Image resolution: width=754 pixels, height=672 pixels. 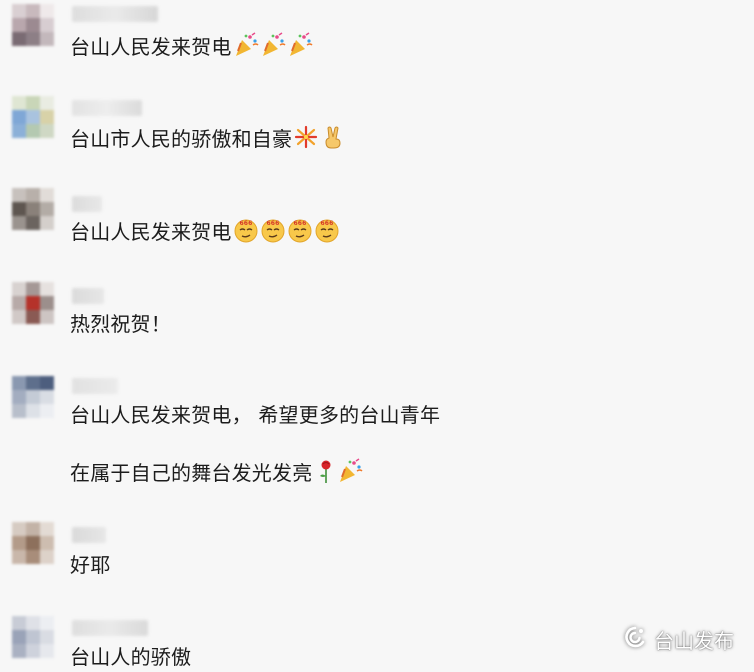 I want to click on rose-icon, so click(x=326, y=474).